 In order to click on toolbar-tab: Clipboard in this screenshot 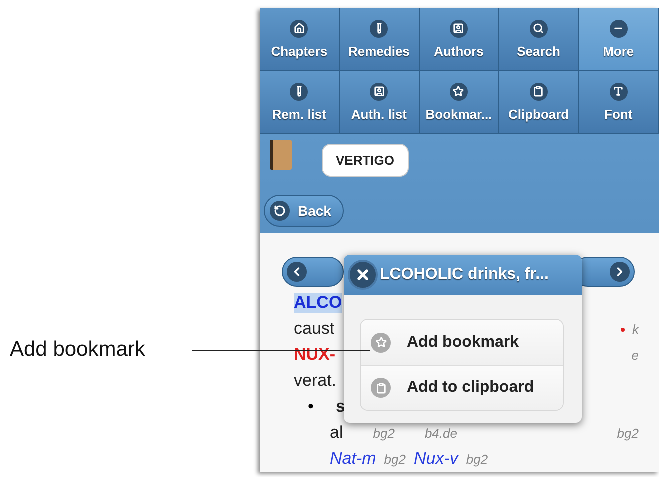, I will do `click(539, 102)`.